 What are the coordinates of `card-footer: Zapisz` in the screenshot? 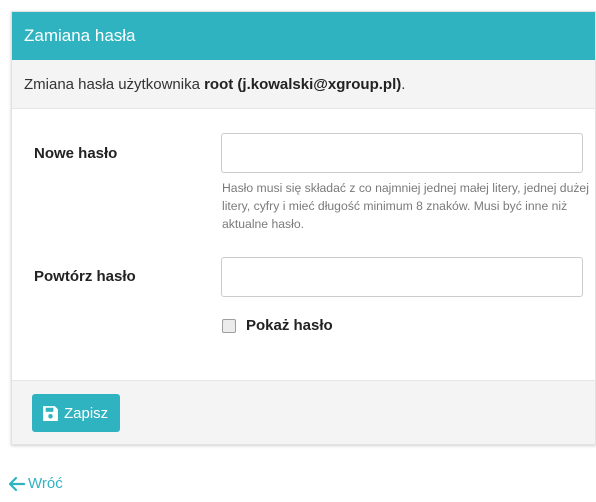 It's located at (303, 412).